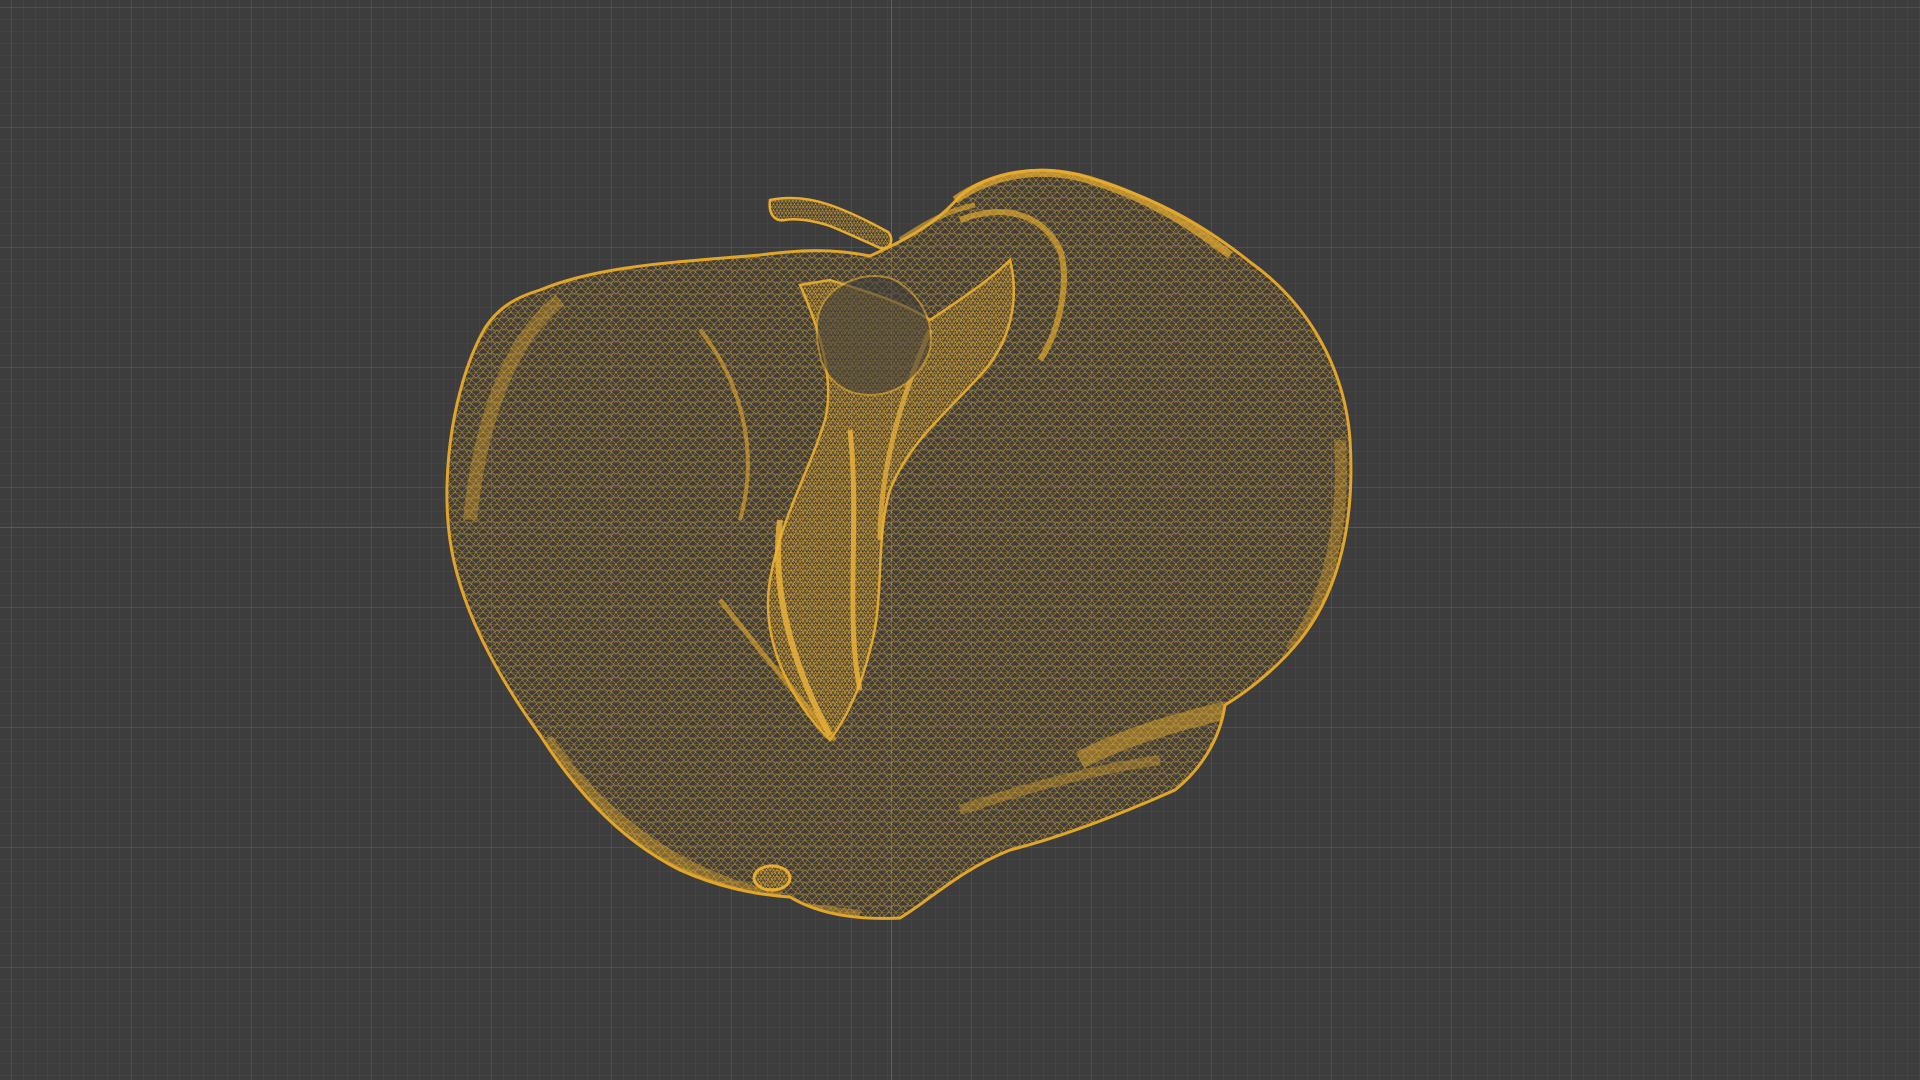 This screenshot has width=1920, height=1080. Describe the element at coordinates (873, 336) in the screenshot. I see `mesh-opening` at that location.